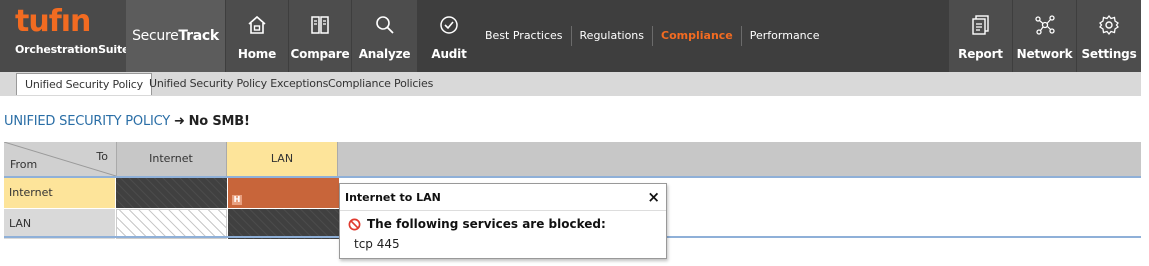  I want to click on nav-home-label: Home, so click(257, 54).